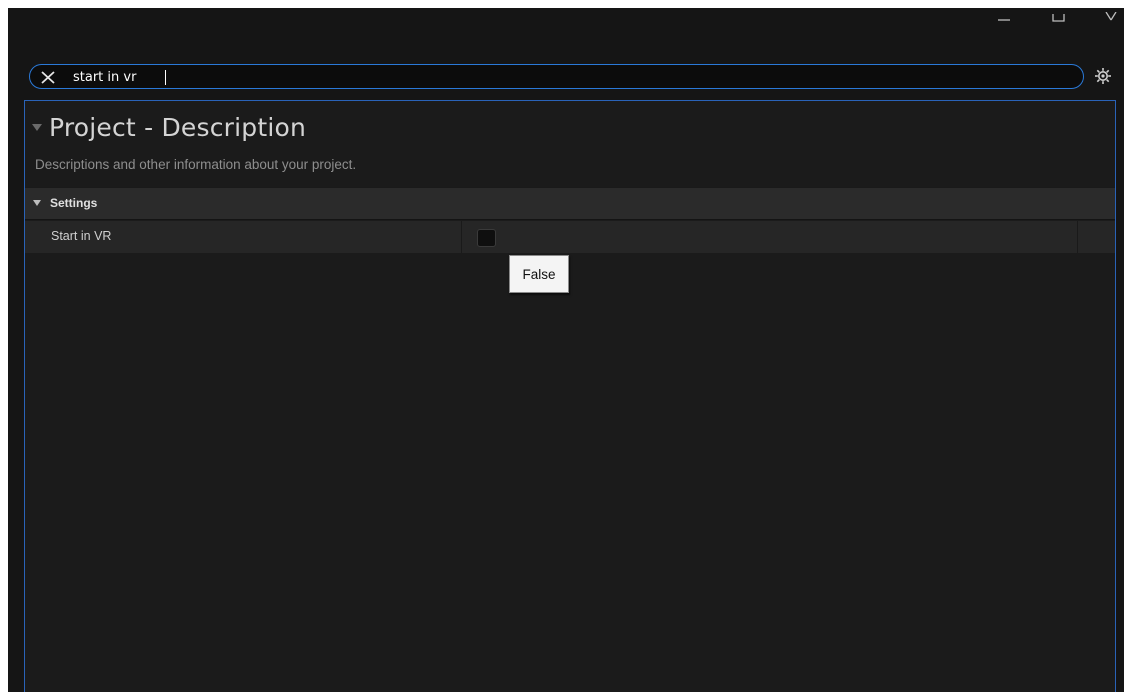 This screenshot has width=1124, height=692. Describe the element at coordinates (1077, 237) in the screenshot. I see `reset-column-divider` at that location.